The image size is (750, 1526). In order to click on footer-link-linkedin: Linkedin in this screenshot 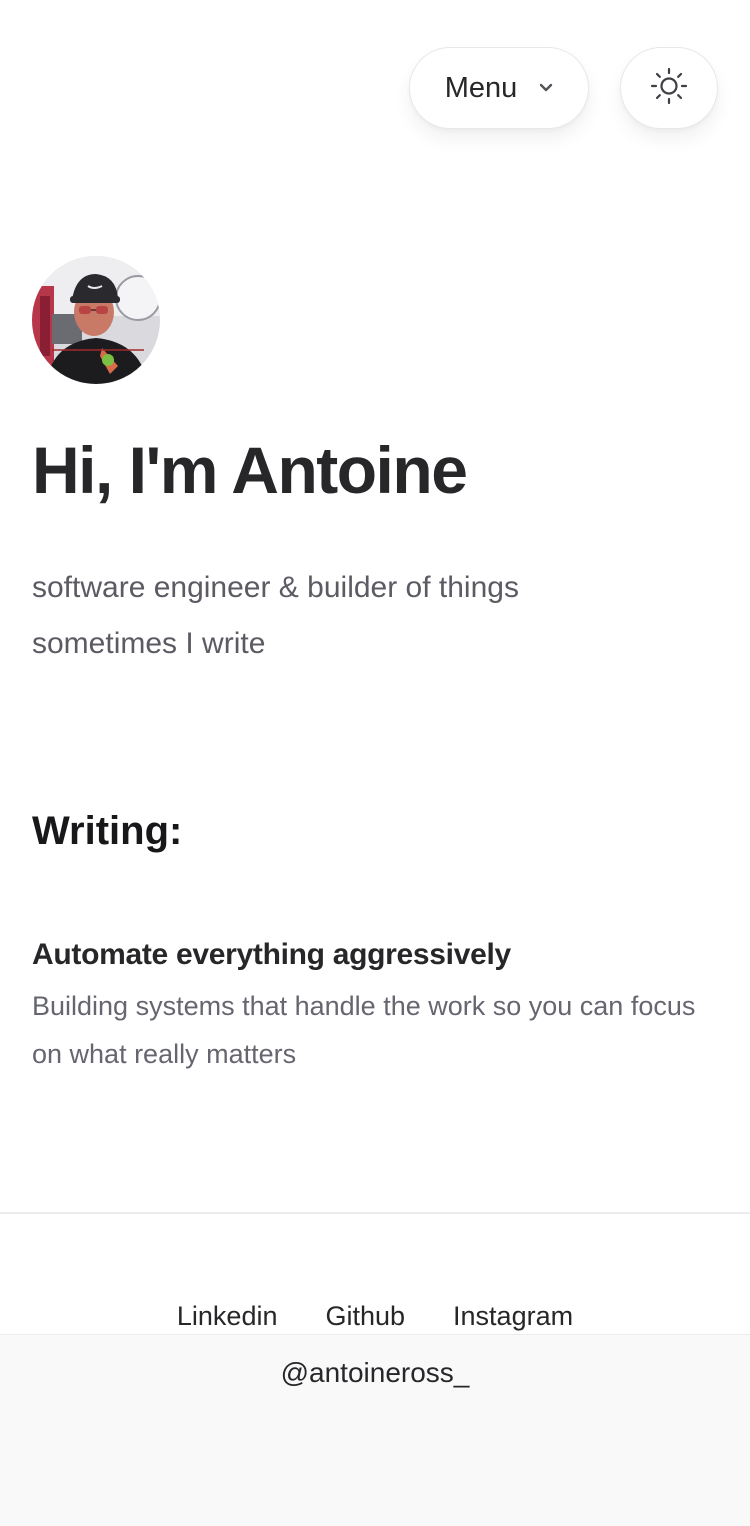, I will do `click(227, 1316)`.